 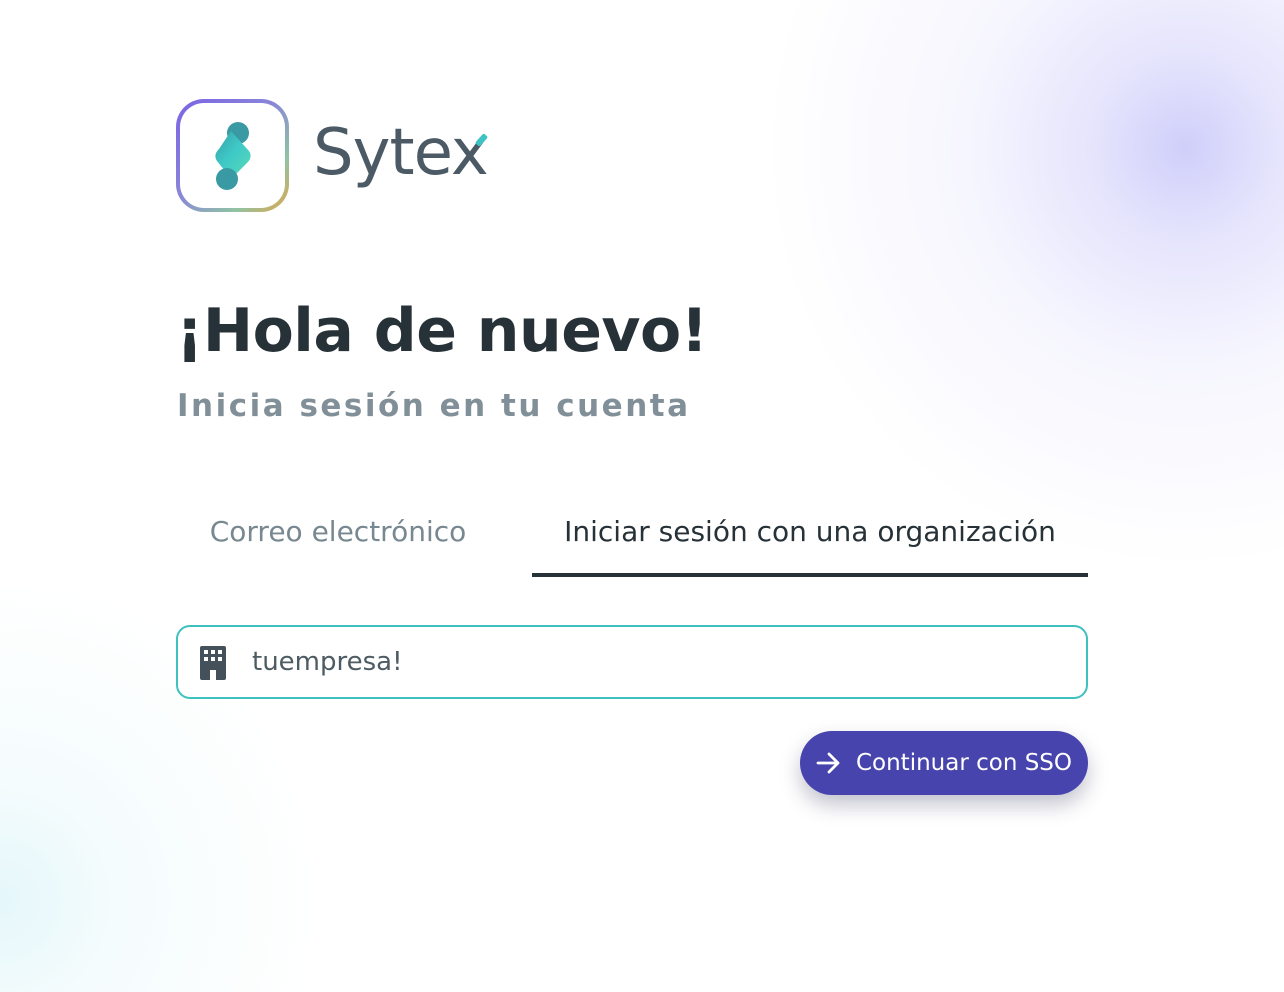 I want to click on logo-wordmark: Sytex, so click(x=401, y=153).